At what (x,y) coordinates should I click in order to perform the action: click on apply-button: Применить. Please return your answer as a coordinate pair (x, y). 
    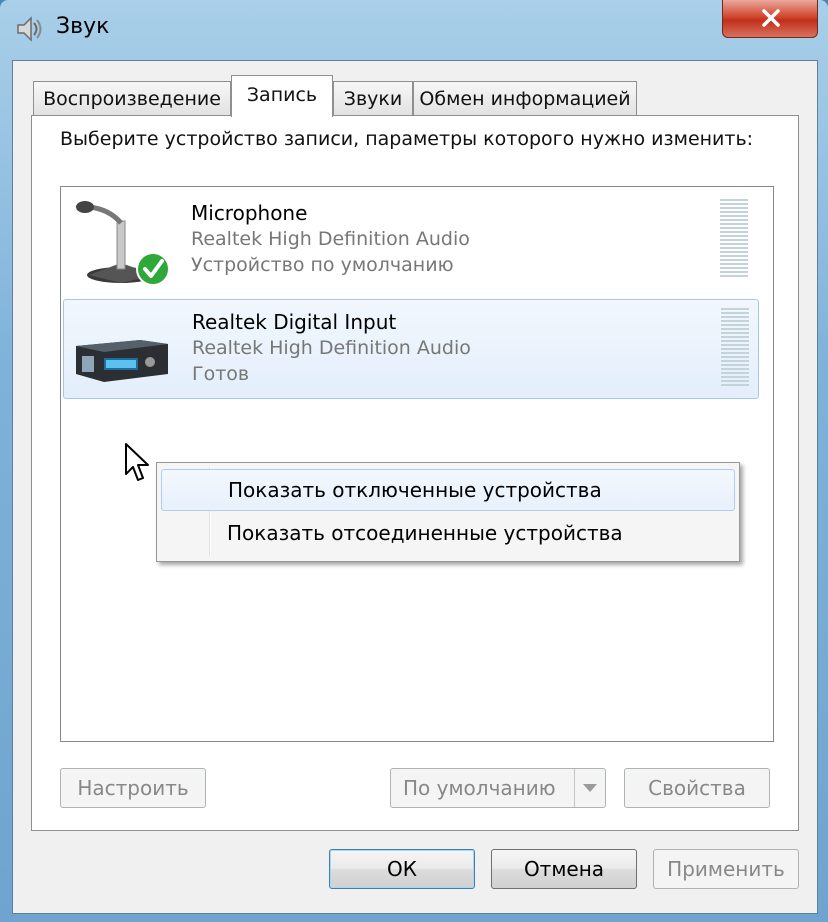
    Looking at the image, I should click on (726, 869).